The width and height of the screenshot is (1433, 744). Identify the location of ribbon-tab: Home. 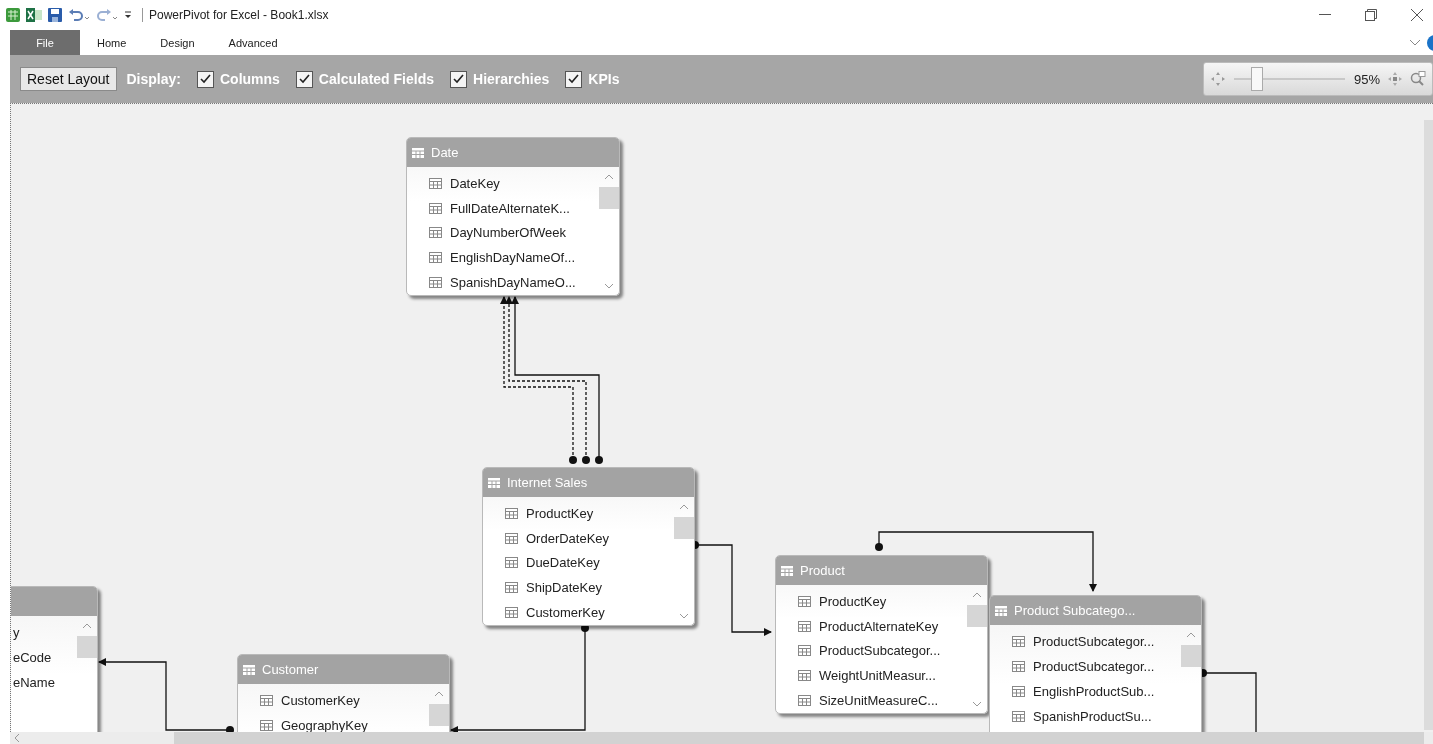
(112, 42).